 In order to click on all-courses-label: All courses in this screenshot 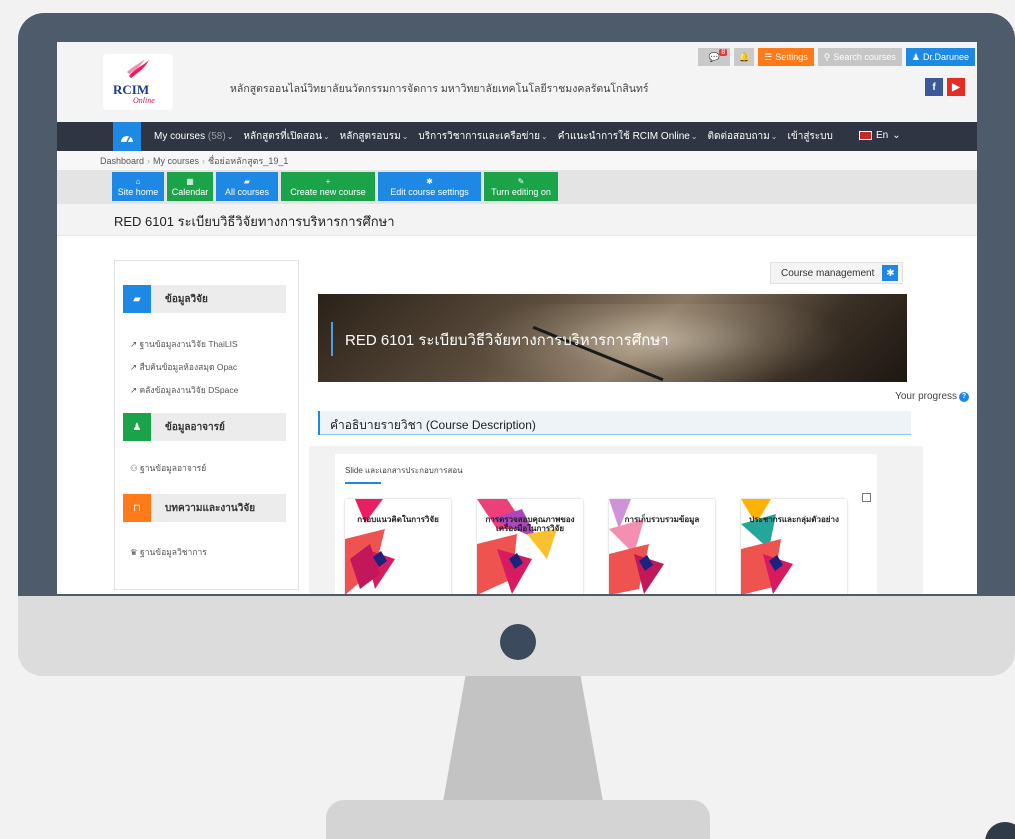, I will do `click(246, 191)`.